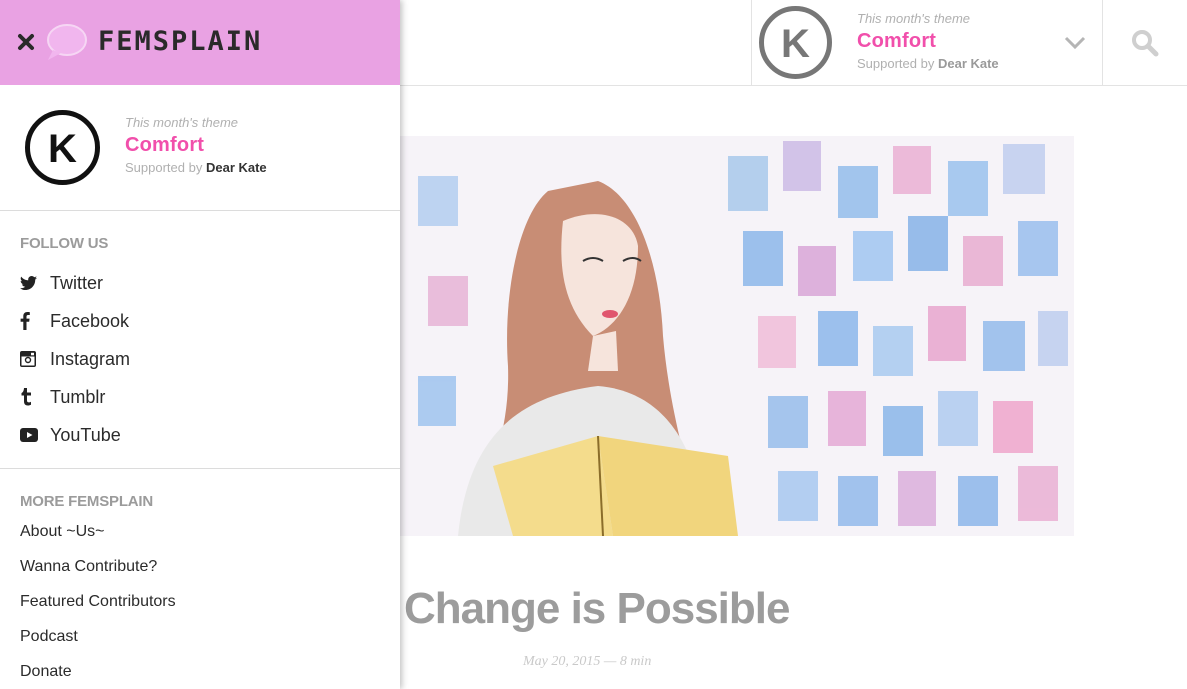 The image size is (1187, 689). Describe the element at coordinates (66, 42) in the screenshot. I see `speech-bubble-logo` at that location.